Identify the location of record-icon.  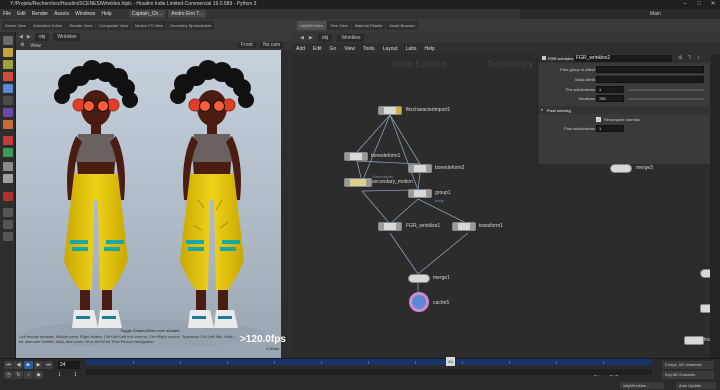
(8, 196).